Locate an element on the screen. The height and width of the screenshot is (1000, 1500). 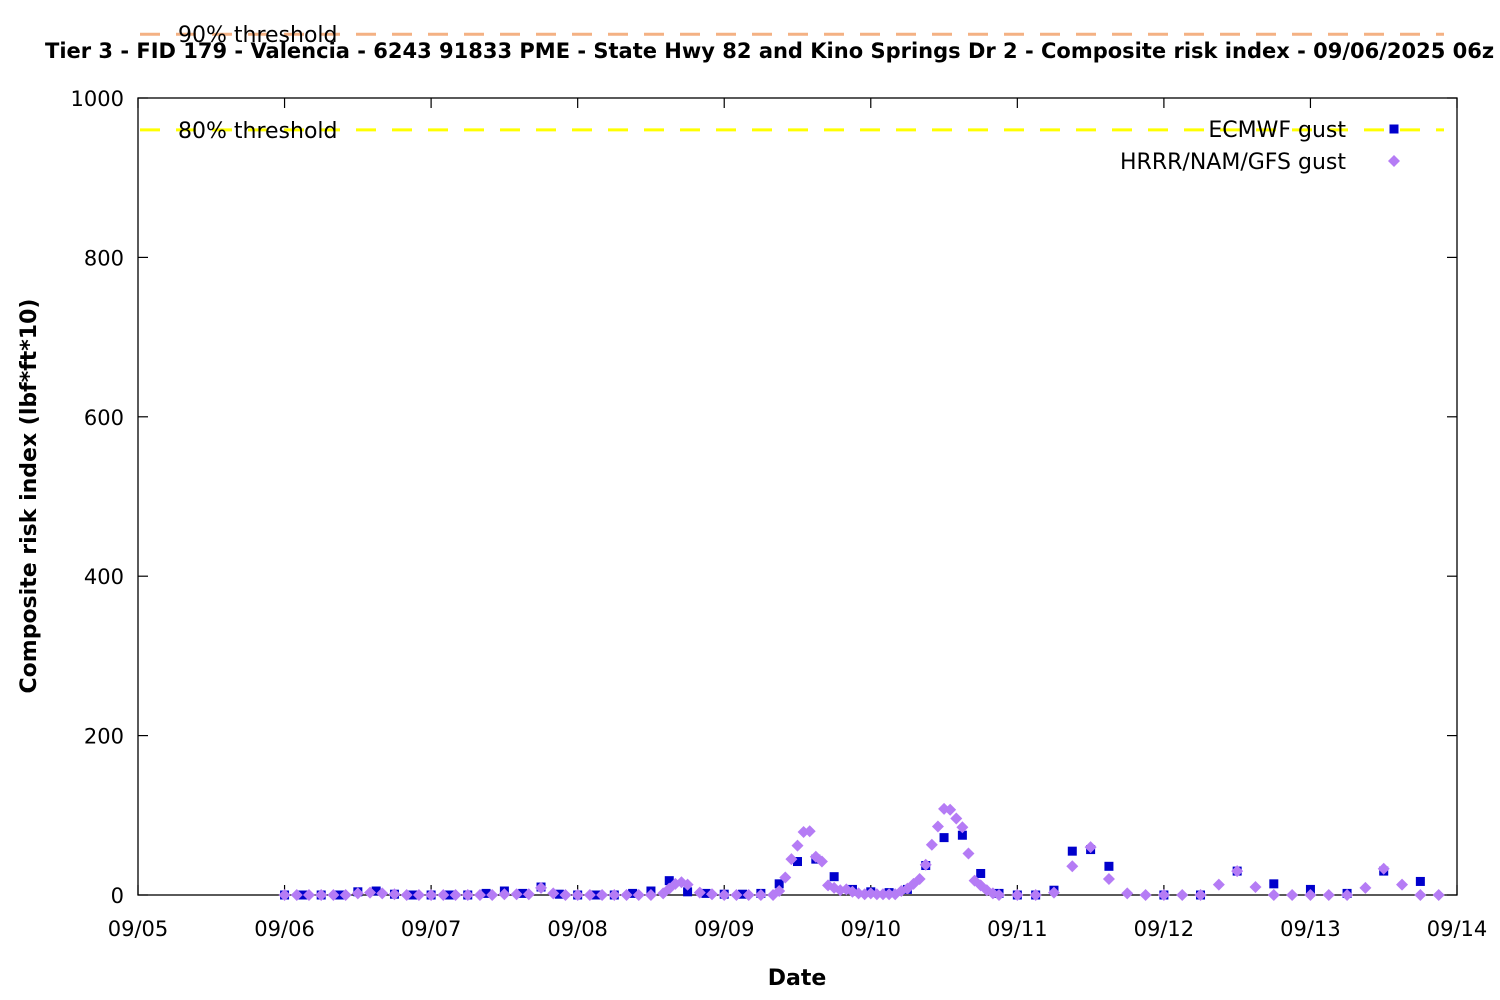
y-tick-label: 200 is located at coordinates (104, 737).